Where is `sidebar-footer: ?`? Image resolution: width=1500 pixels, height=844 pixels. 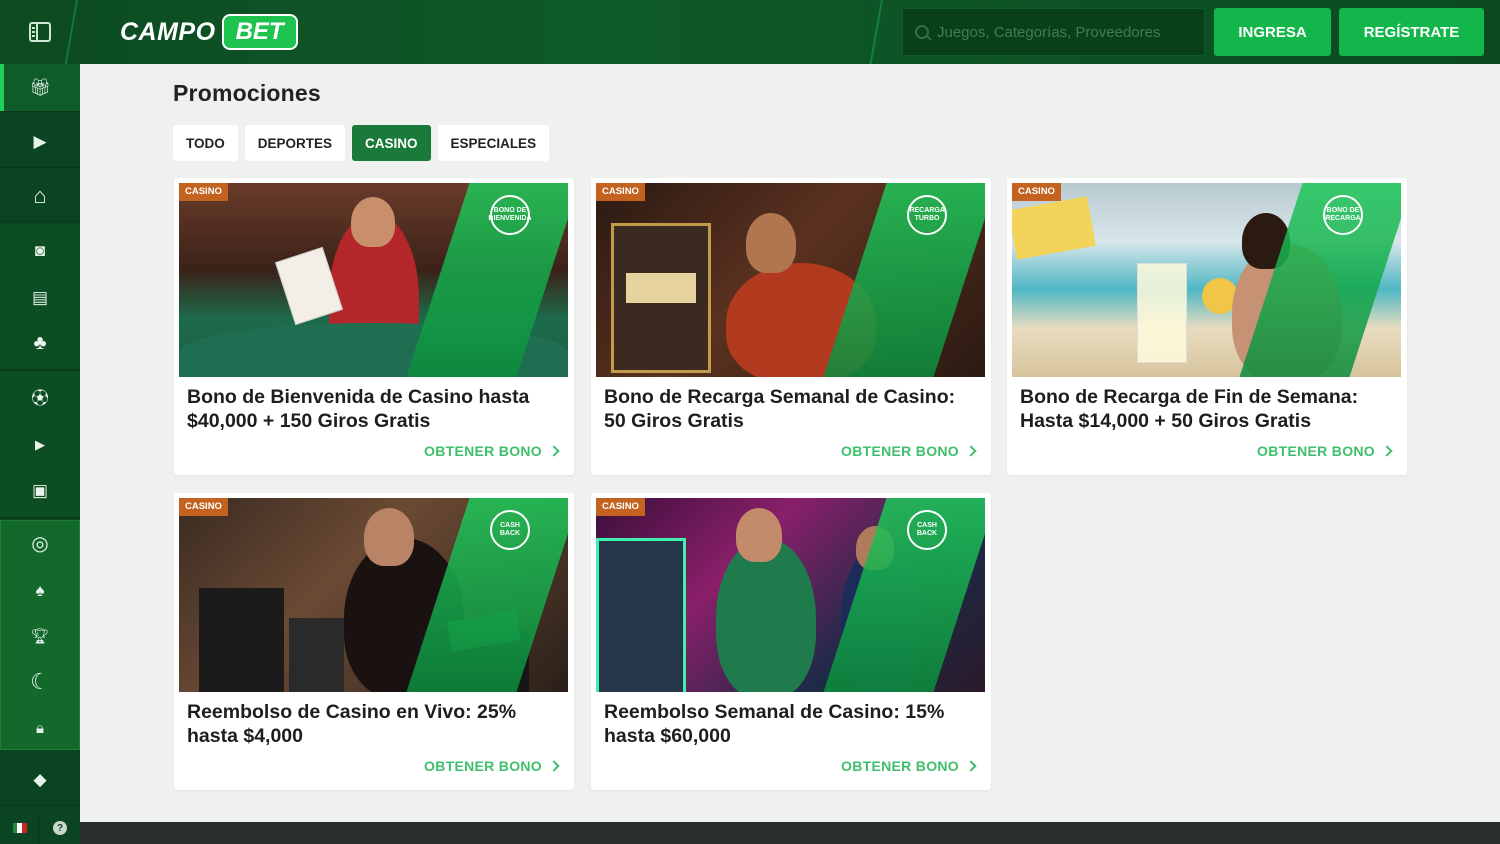 sidebar-footer: ? is located at coordinates (40, 828).